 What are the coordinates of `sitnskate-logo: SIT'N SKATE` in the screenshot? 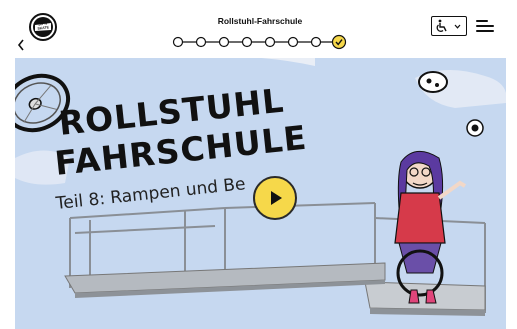 It's located at (43, 27).